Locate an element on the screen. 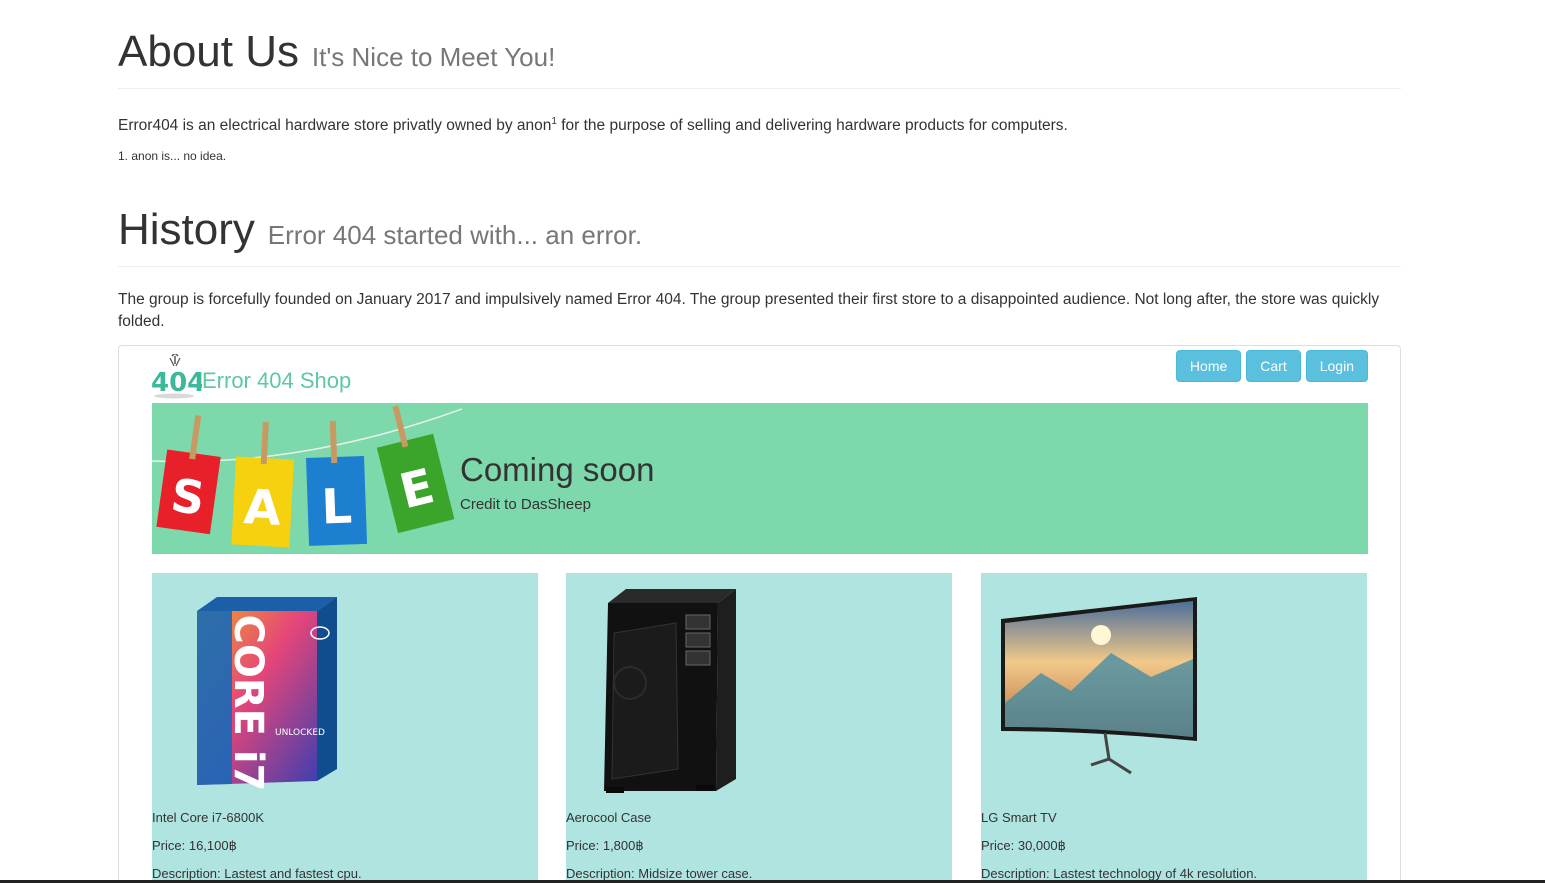 This screenshot has height=883, width=1545. product-description: Description: Lastest and fastest cpu. is located at coordinates (257, 873).